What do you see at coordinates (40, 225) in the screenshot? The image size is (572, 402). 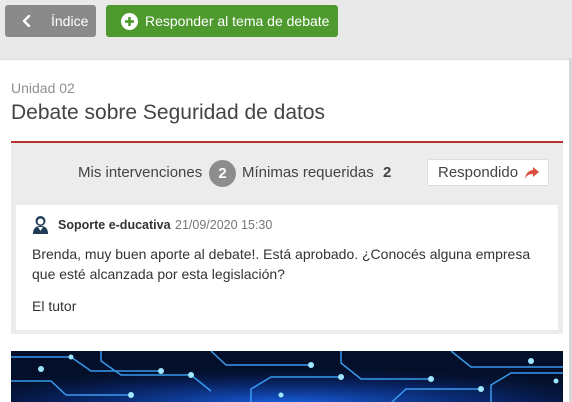 I see `user-avatar-icon` at bounding box center [40, 225].